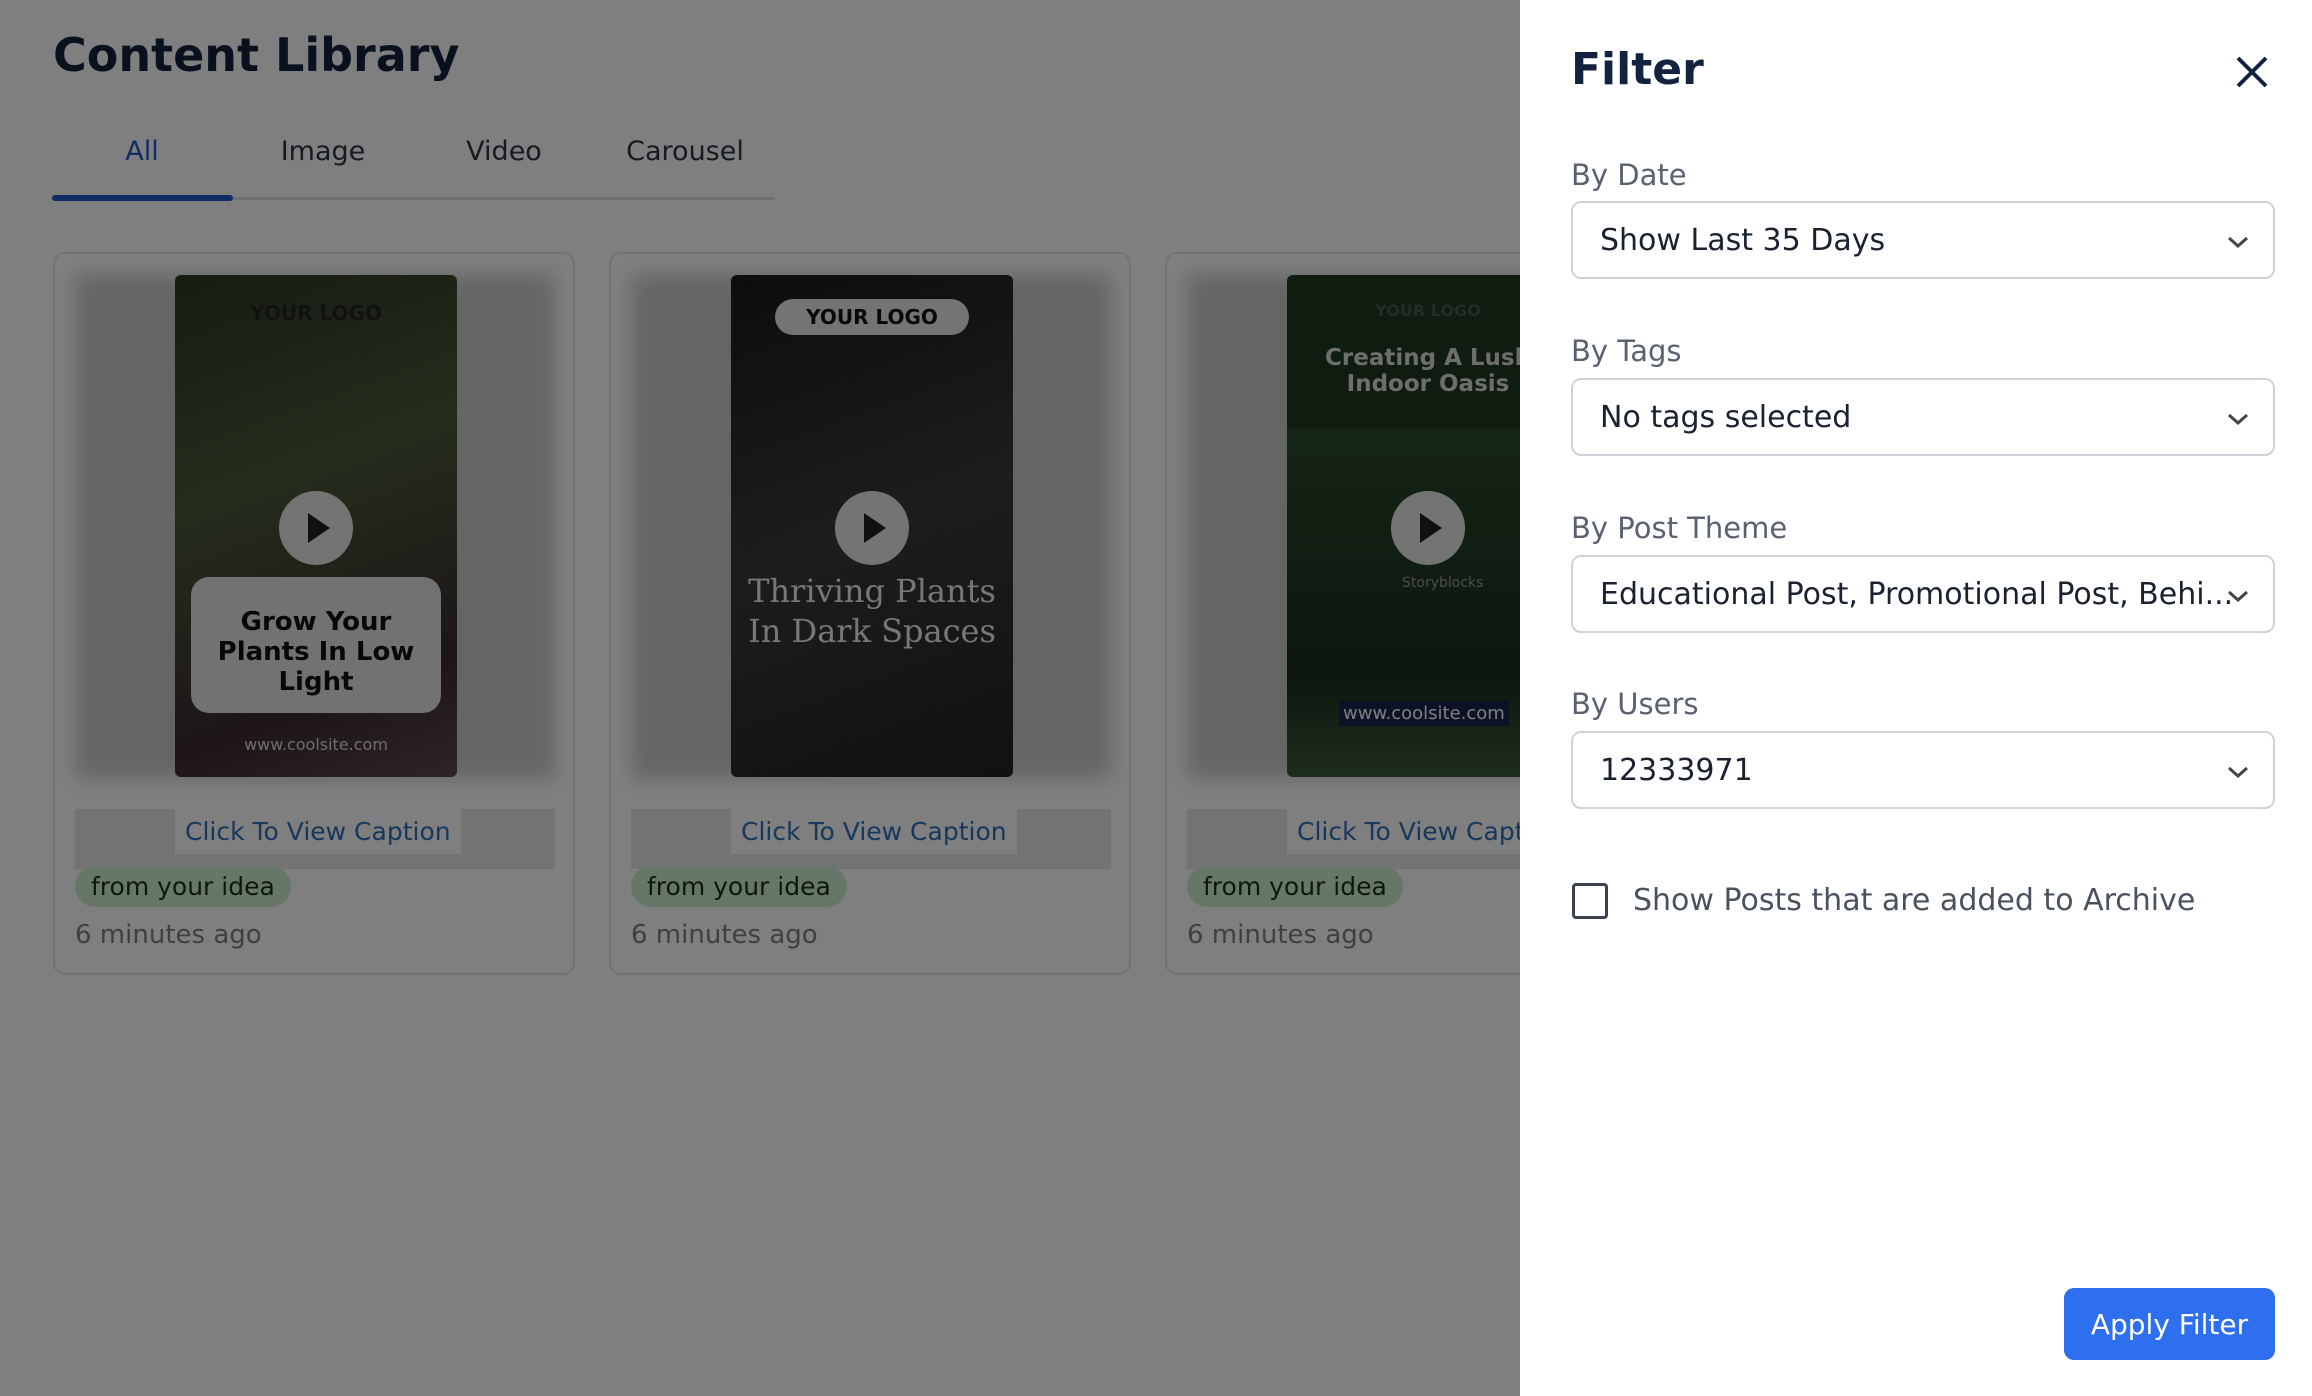 This screenshot has height=1396, width=2312. I want to click on date-select: Show Last 35 Days, so click(1923, 240).